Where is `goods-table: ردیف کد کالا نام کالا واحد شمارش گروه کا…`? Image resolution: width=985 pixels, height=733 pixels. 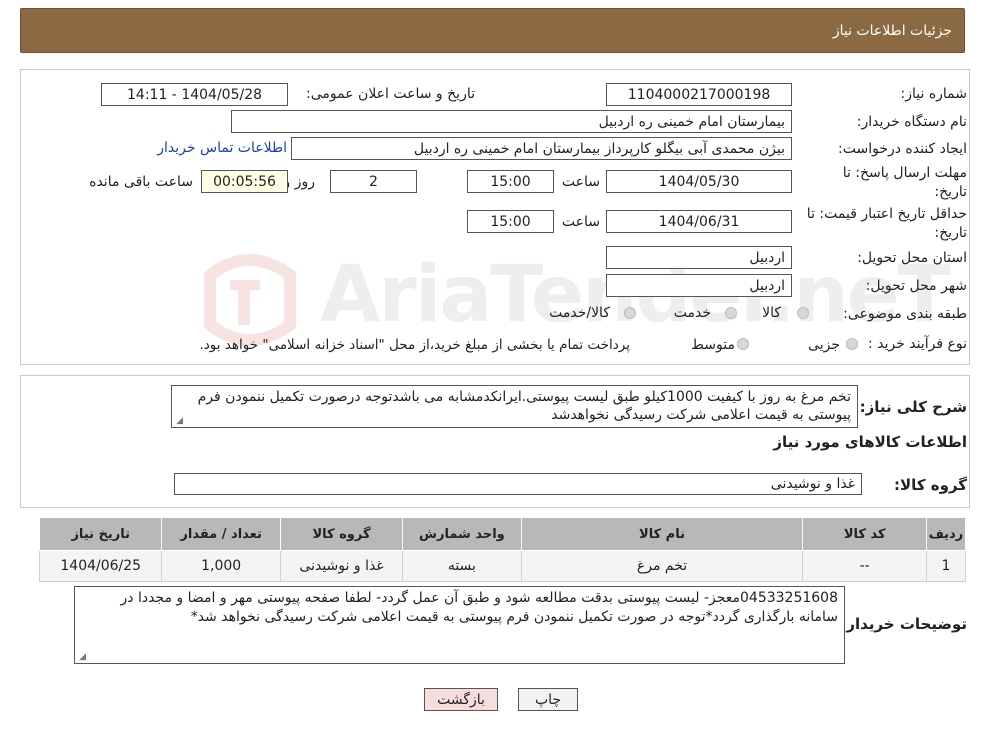
goods-table: ردیف کد کالا نام کالا واحد شمارش گروه کا… is located at coordinates (502, 549).